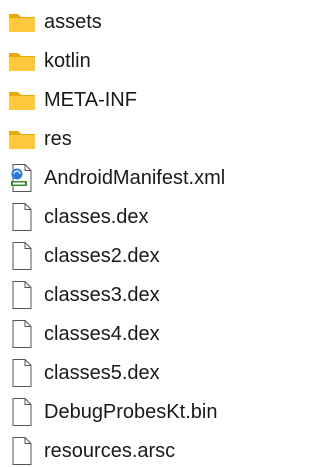 The height and width of the screenshot is (467, 320). I want to click on file-item: classes5.dex, so click(84, 373).